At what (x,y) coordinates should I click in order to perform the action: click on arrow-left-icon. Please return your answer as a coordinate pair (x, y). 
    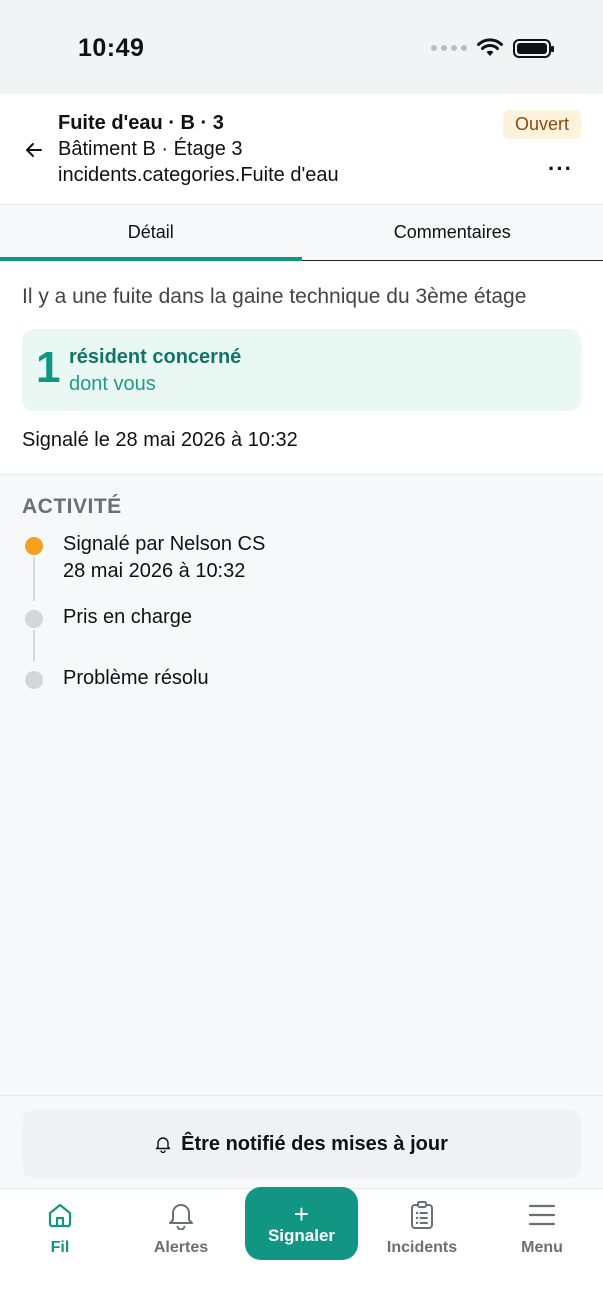
    Looking at the image, I should click on (34, 150).